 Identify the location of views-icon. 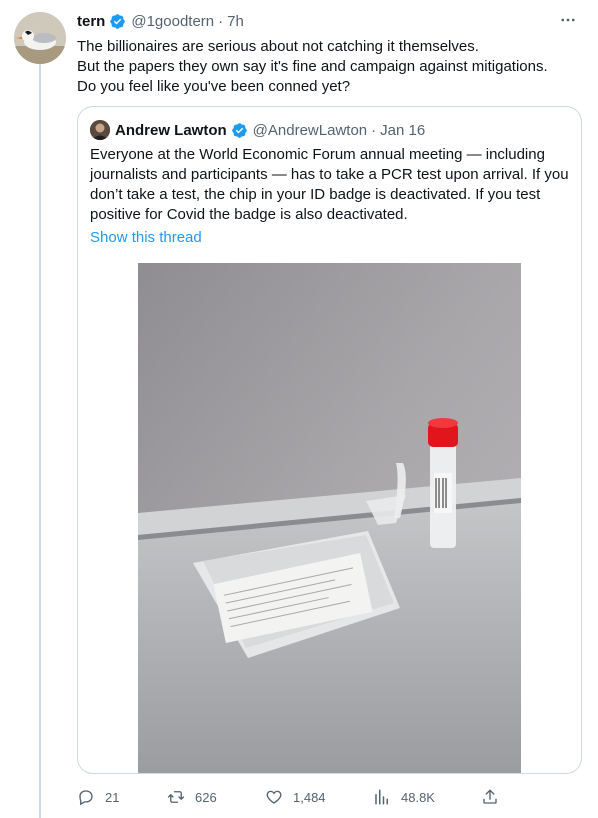
(381, 797).